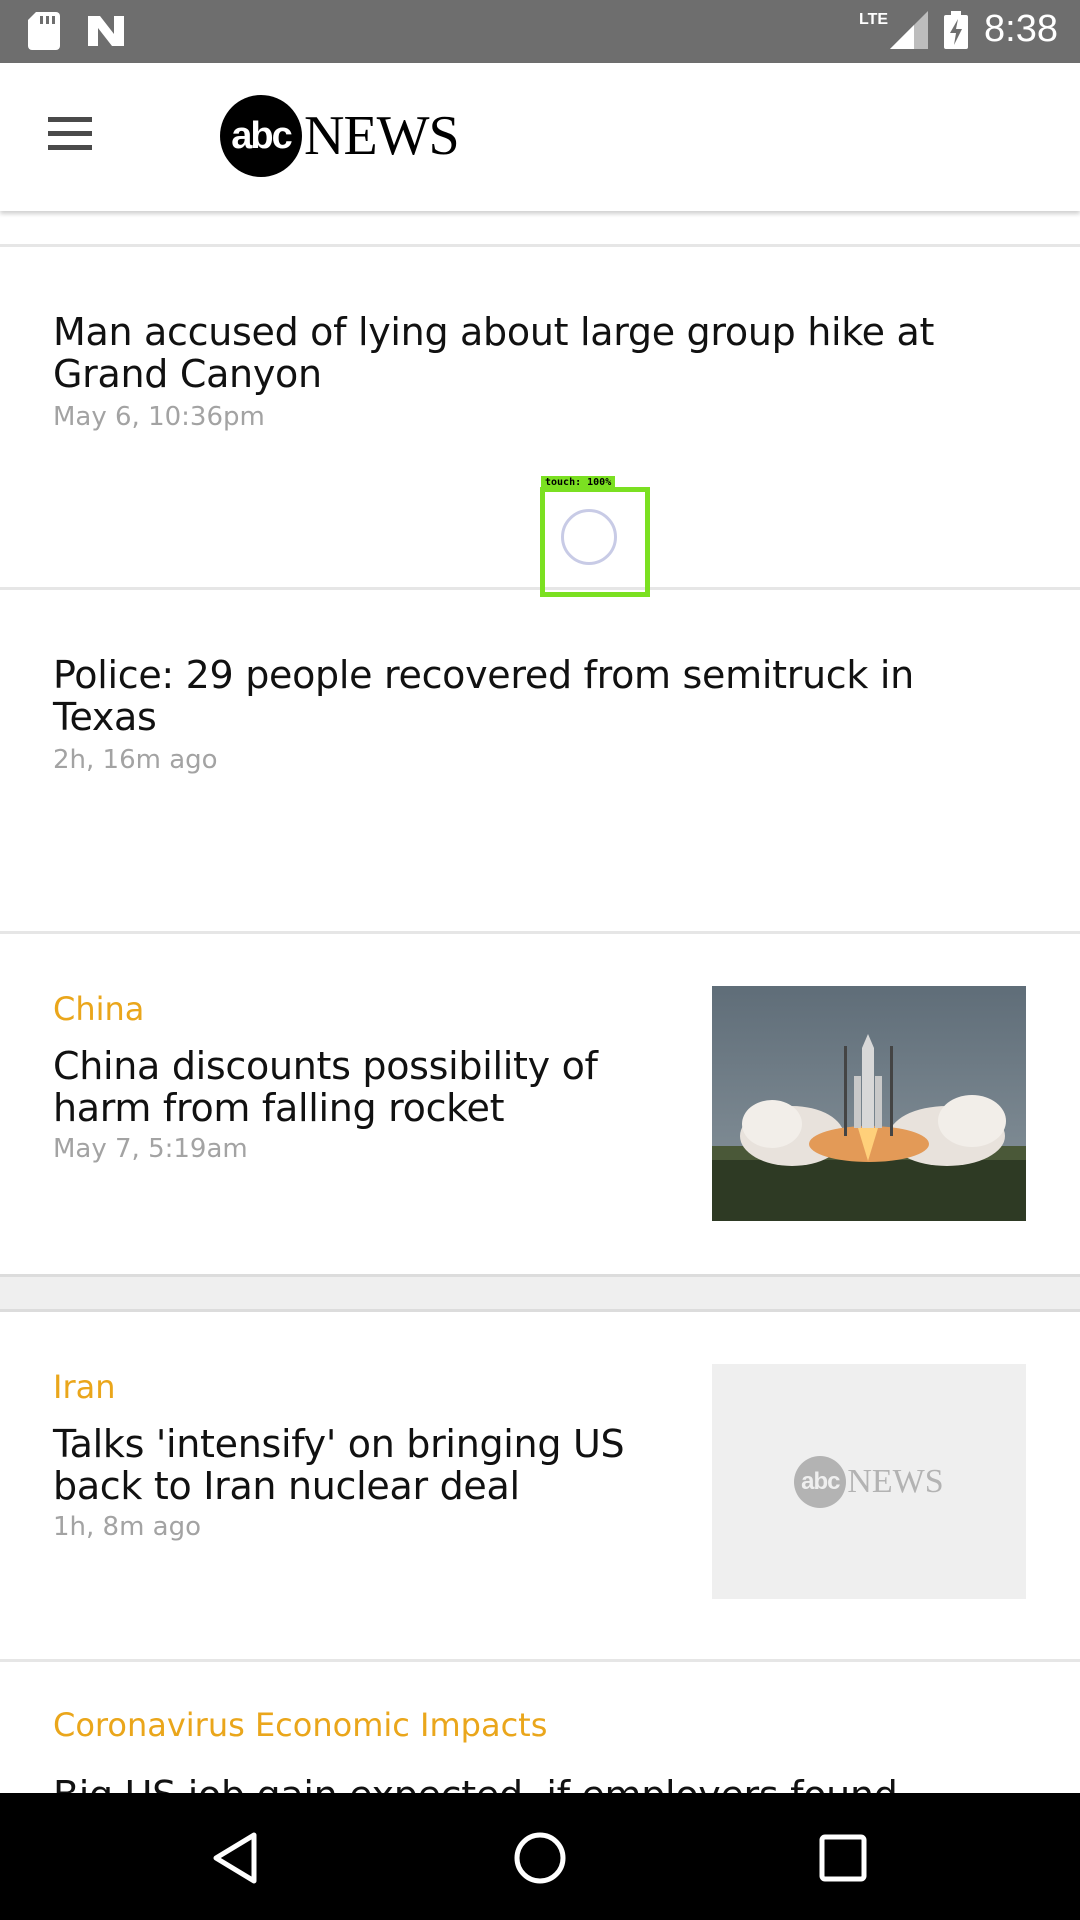 This screenshot has width=1080, height=1920. What do you see at coordinates (874, 19) in the screenshot?
I see `network-type-label: LTE` at bounding box center [874, 19].